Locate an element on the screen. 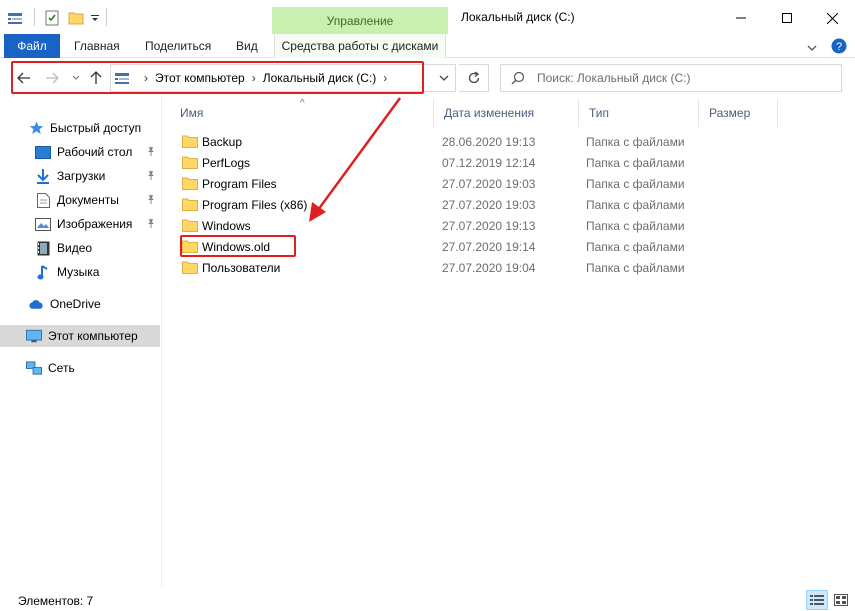 The height and width of the screenshot is (611, 855). tab-home: Главная is located at coordinates (97, 46).